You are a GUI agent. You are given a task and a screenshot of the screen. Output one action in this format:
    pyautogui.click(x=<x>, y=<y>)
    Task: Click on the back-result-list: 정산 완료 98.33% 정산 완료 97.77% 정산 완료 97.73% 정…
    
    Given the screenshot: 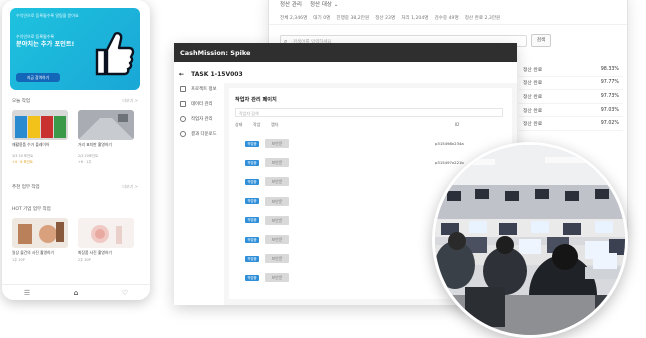 What is the action you would take?
    pyautogui.click(x=571, y=97)
    